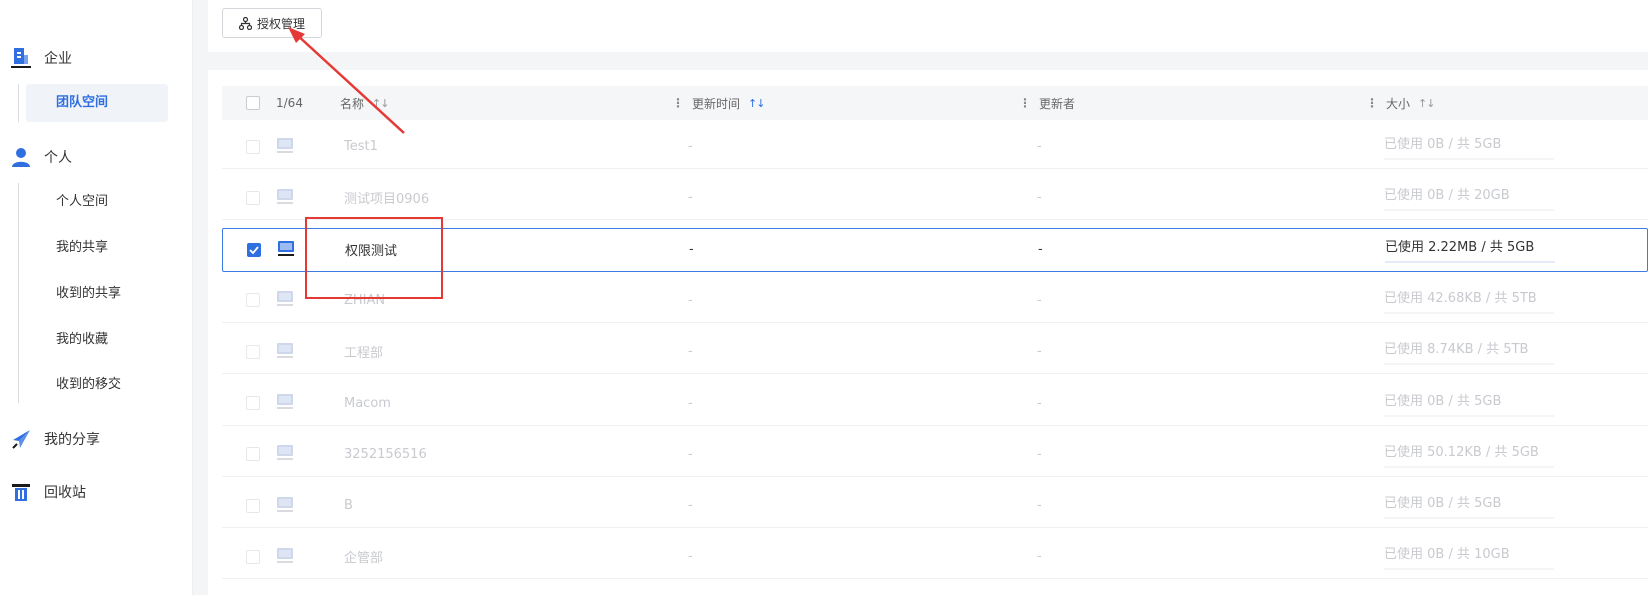 The image size is (1648, 595). What do you see at coordinates (935, 147) in the screenshot?
I see `table-row: Test1 - - 已使用 0B / 共 5GB` at bounding box center [935, 147].